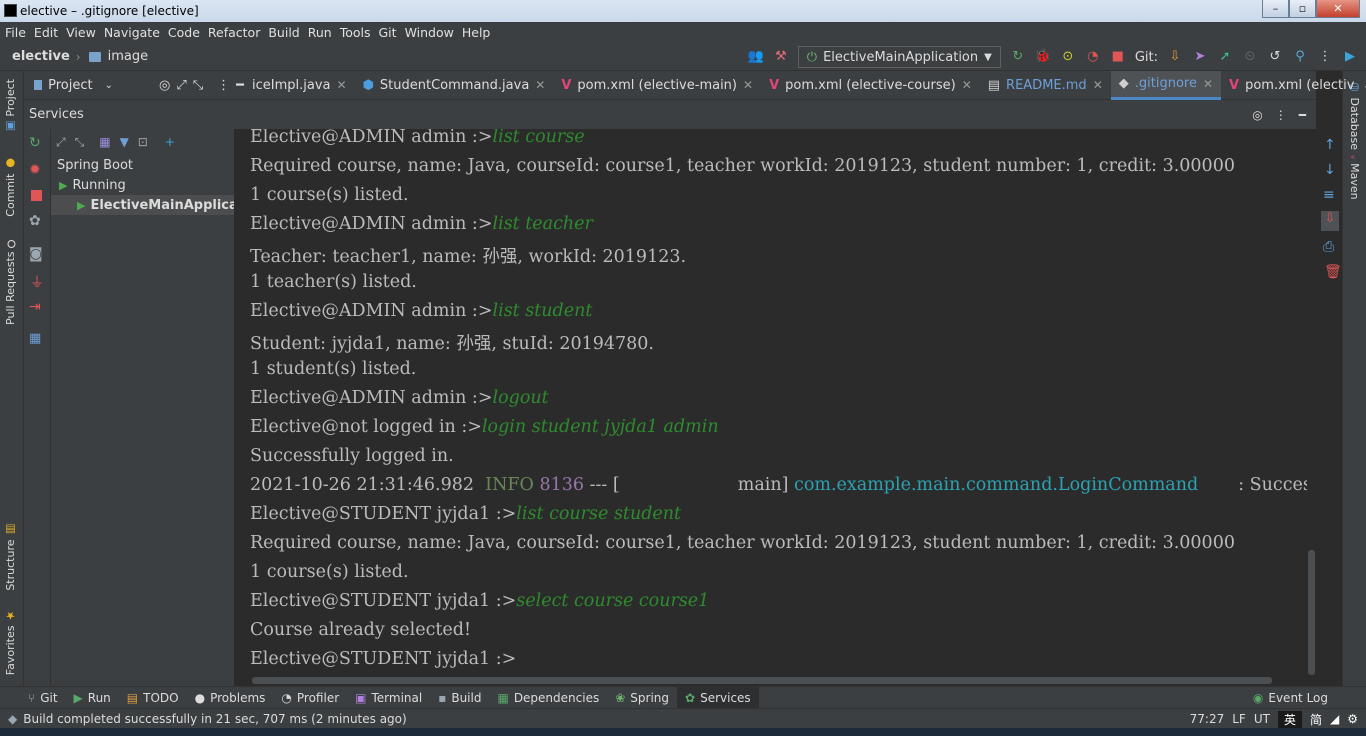  I want to click on stop-icon, so click(36, 195).